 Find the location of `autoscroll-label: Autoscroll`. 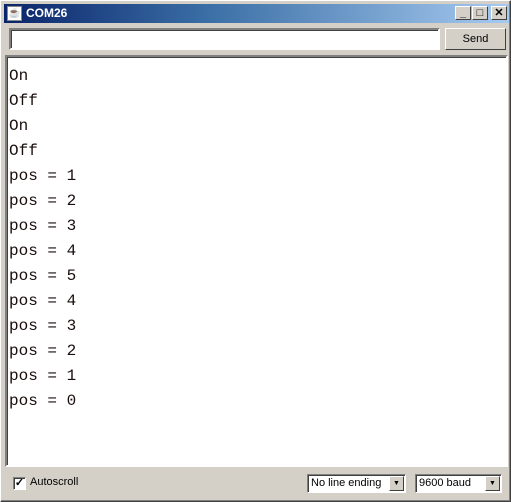

autoscroll-label: Autoscroll is located at coordinates (54, 482).